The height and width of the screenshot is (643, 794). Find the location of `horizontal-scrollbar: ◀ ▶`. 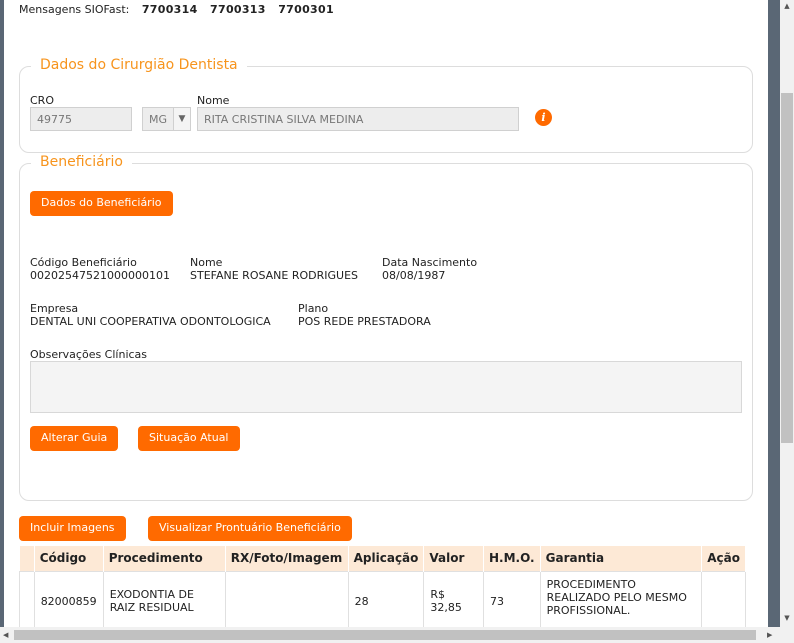

horizontal-scrollbar: ◀ ▶ is located at coordinates (397, 635).